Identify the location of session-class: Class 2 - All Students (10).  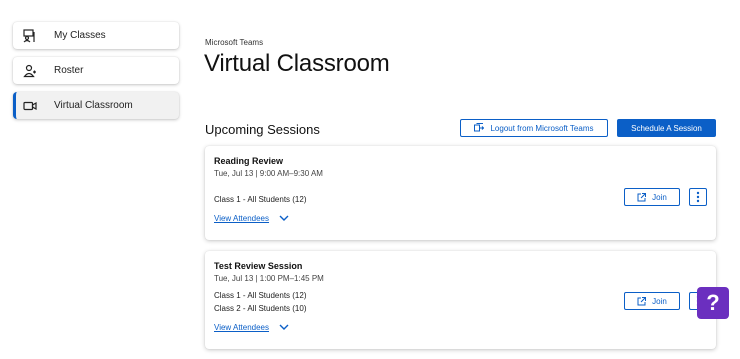
(260, 308).